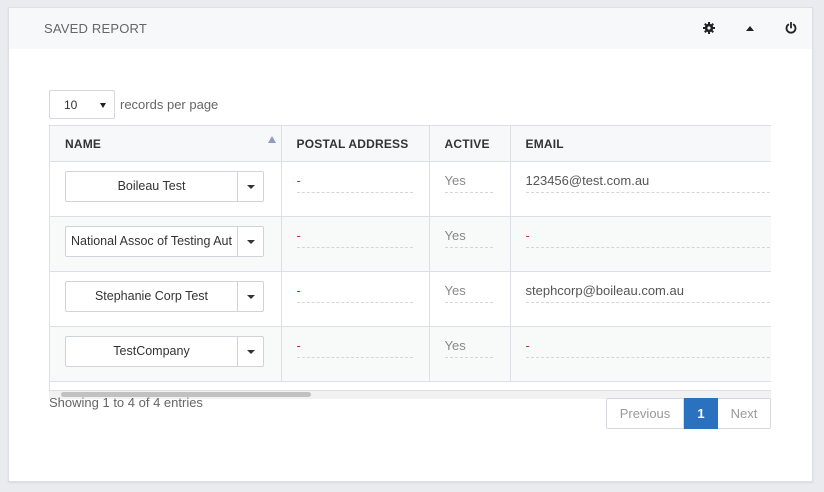 The height and width of the screenshot is (492, 824). Describe the element at coordinates (169, 104) in the screenshot. I see `records-per-page-label: records per page` at that location.